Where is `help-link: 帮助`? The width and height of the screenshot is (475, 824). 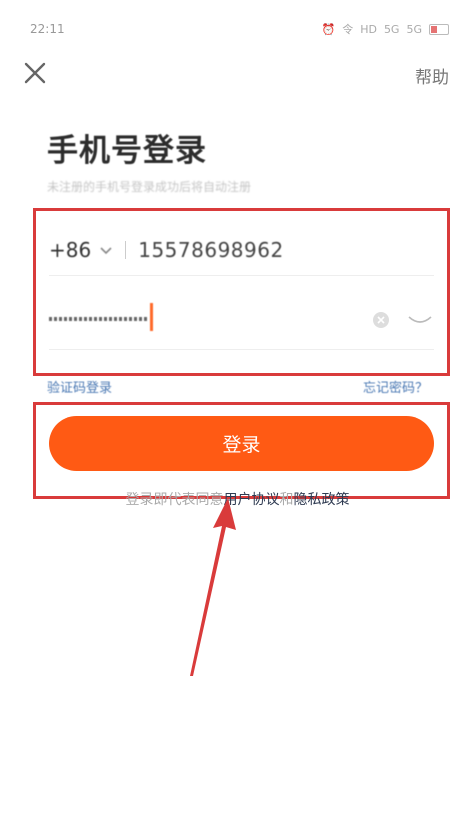
help-link: 帮助 is located at coordinates (432, 75).